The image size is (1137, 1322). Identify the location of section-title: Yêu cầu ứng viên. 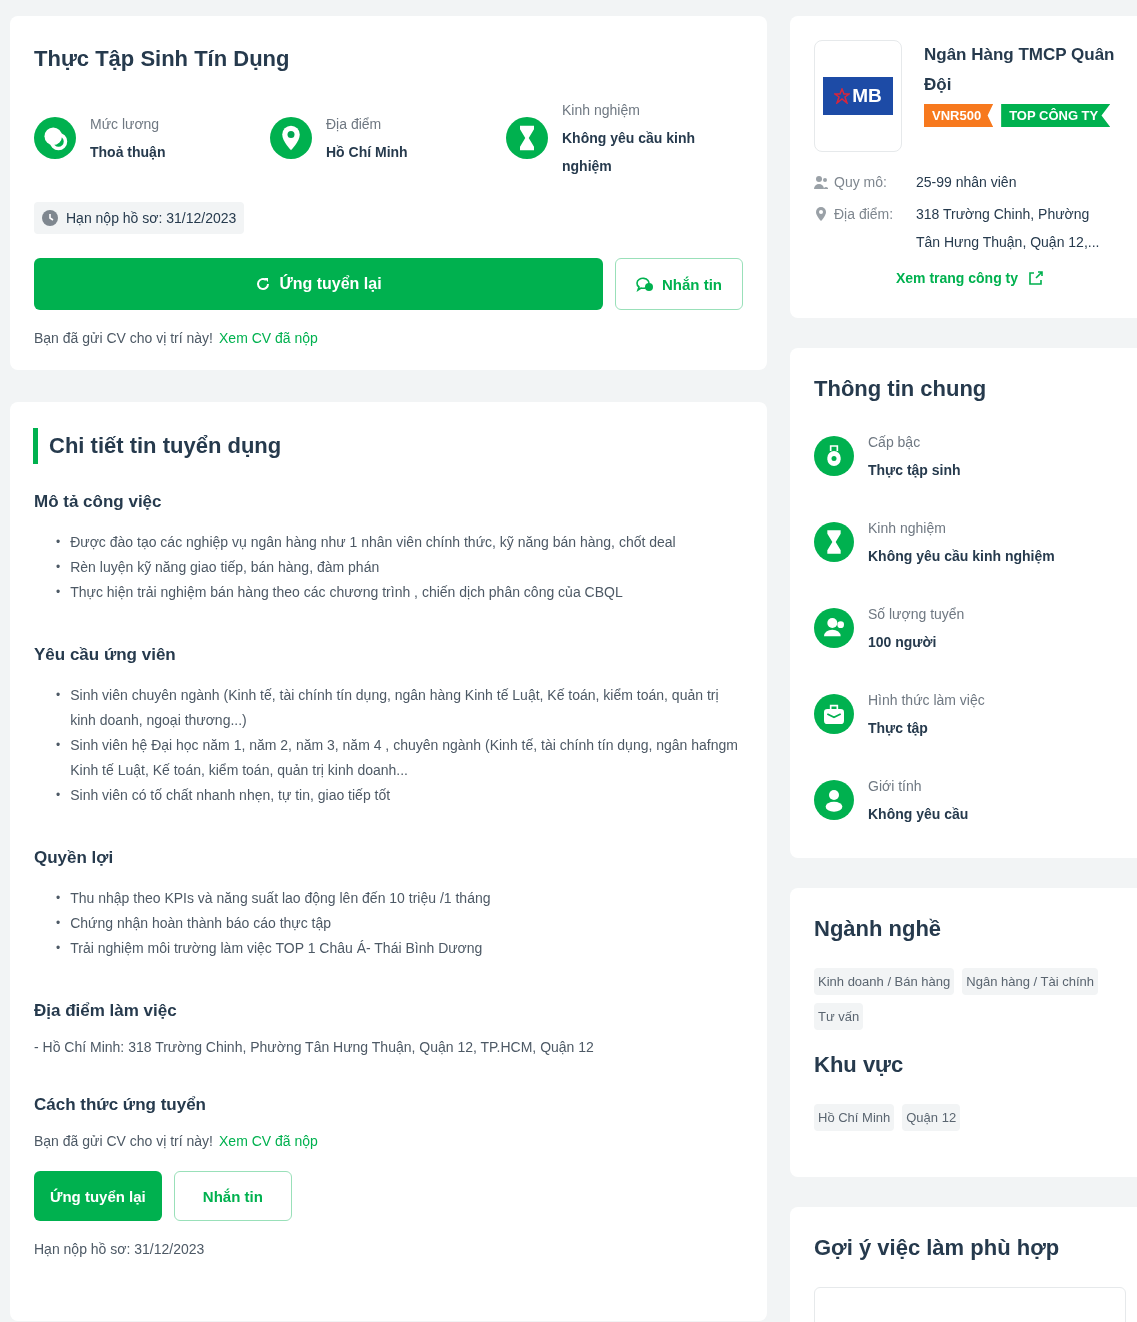
(105, 655).